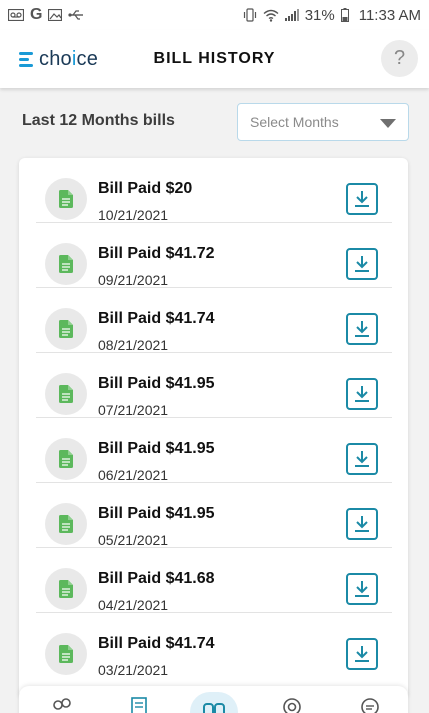 The image size is (429, 713). What do you see at coordinates (55, 15) in the screenshot?
I see `image-icon` at bounding box center [55, 15].